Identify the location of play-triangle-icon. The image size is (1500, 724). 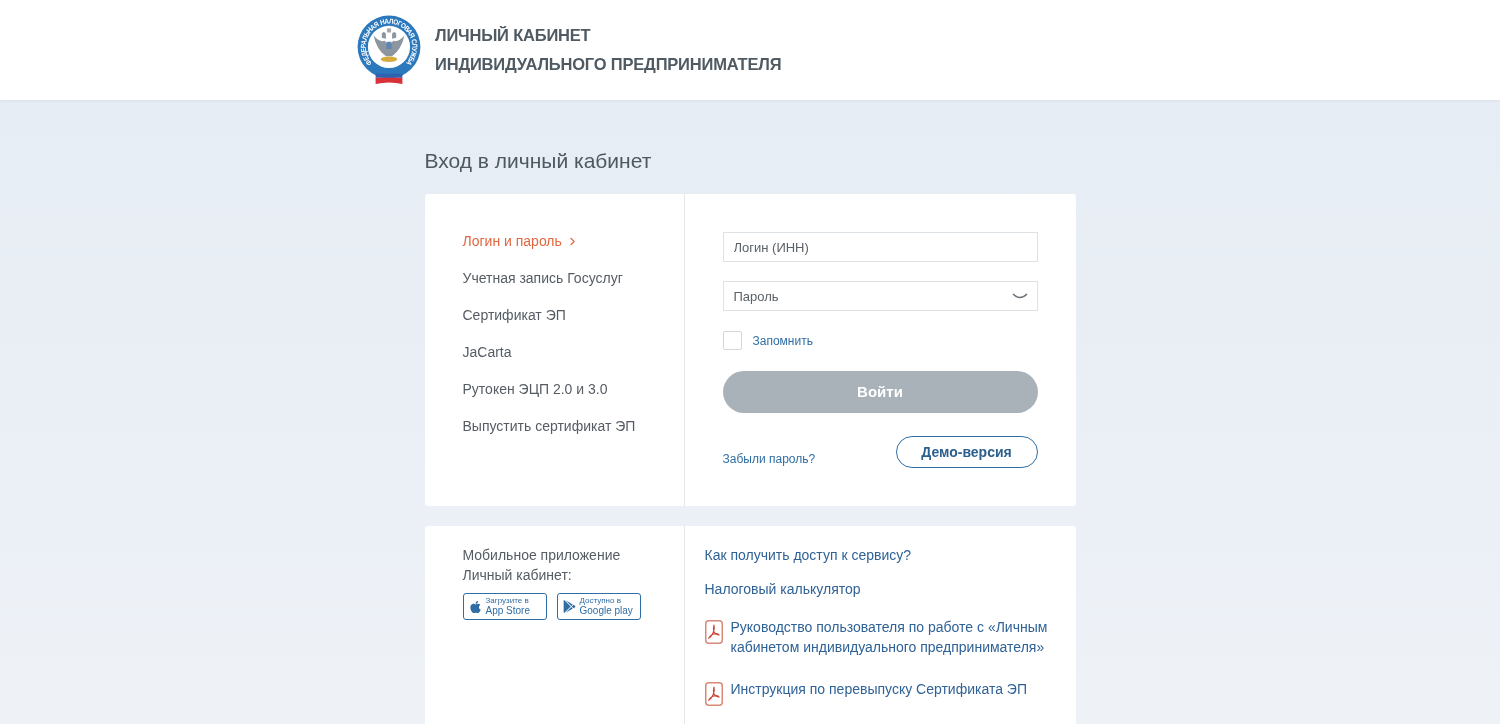
(569, 606).